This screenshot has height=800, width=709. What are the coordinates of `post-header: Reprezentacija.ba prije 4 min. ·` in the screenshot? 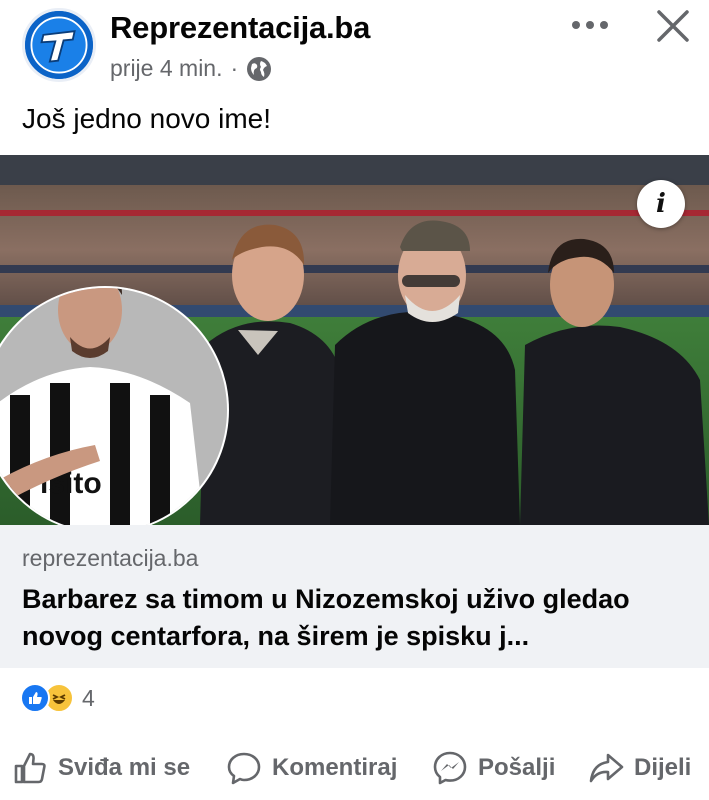 It's located at (354, 47).